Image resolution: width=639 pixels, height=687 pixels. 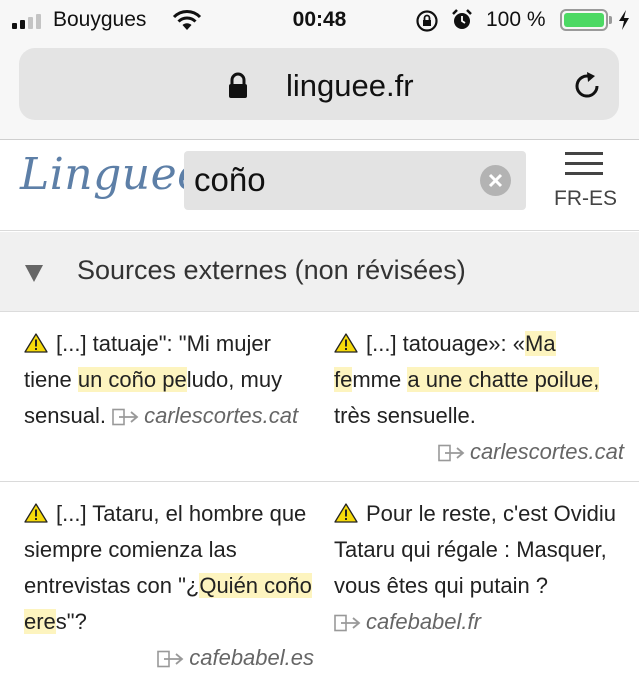 I want to click on section-header-external-sources: Sources externes (non révisées), so click(x=319, y=272).